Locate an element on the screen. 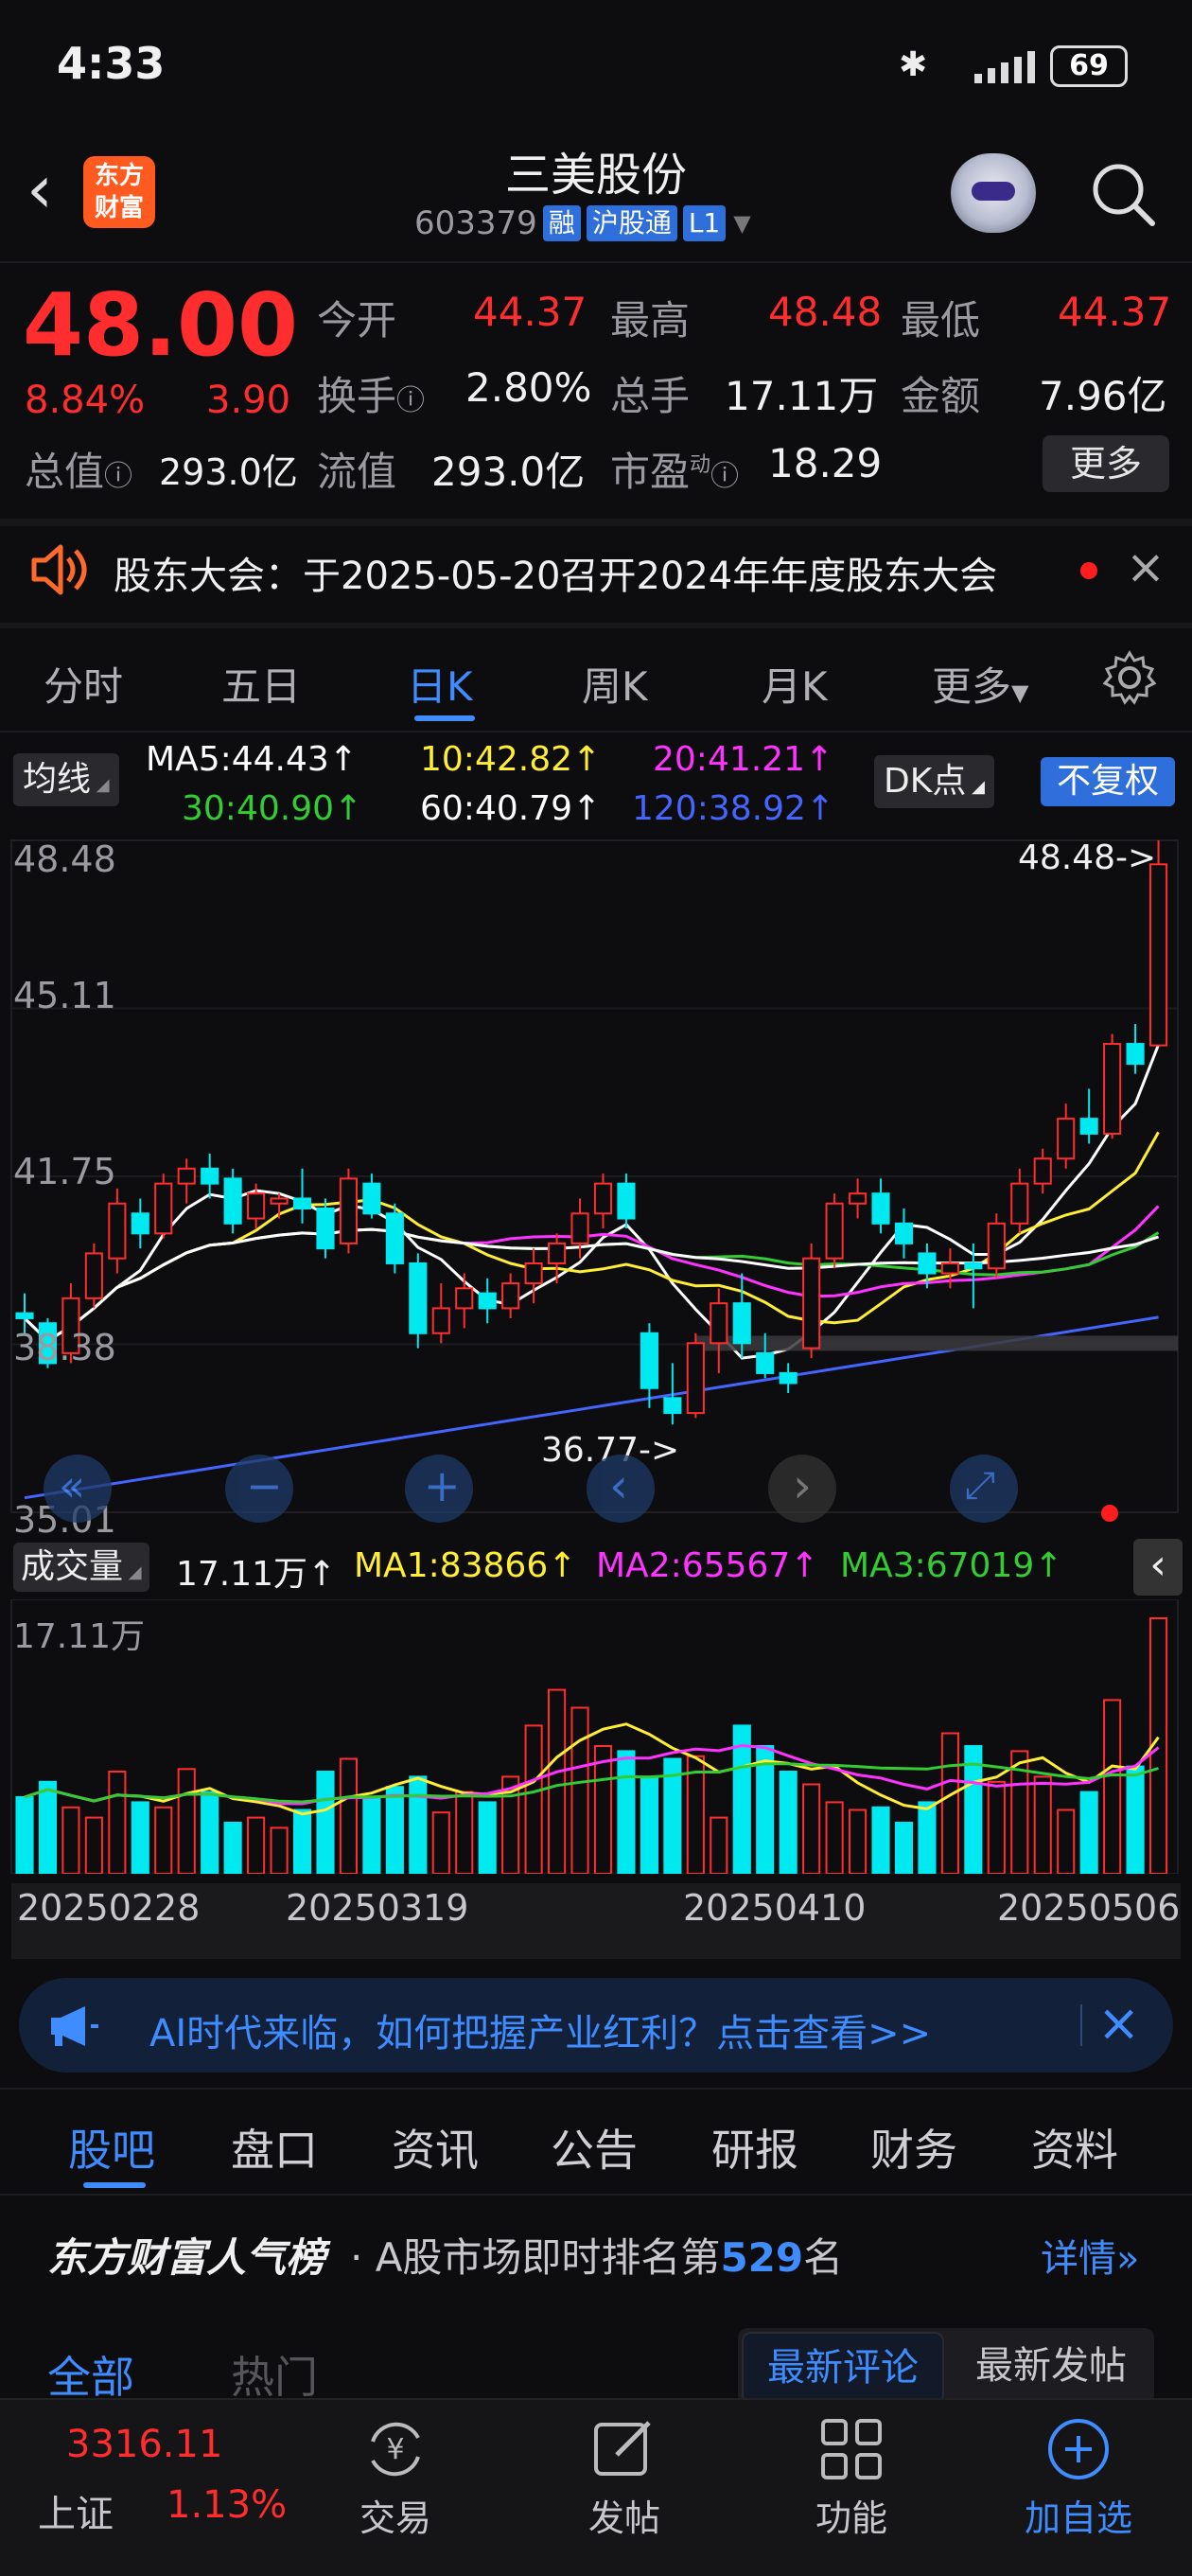 The height and width of the screenshot is (2576, 1192). filter-hot: 热门 is located at coordinates (274, 2374).